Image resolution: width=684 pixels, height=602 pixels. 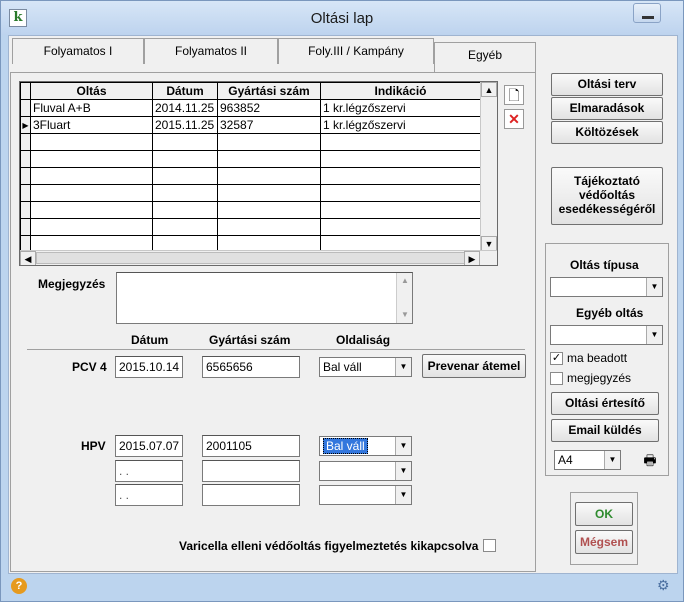 I want to click on note-scrollbar: ▲ ▼, so click(x=404, y=298).